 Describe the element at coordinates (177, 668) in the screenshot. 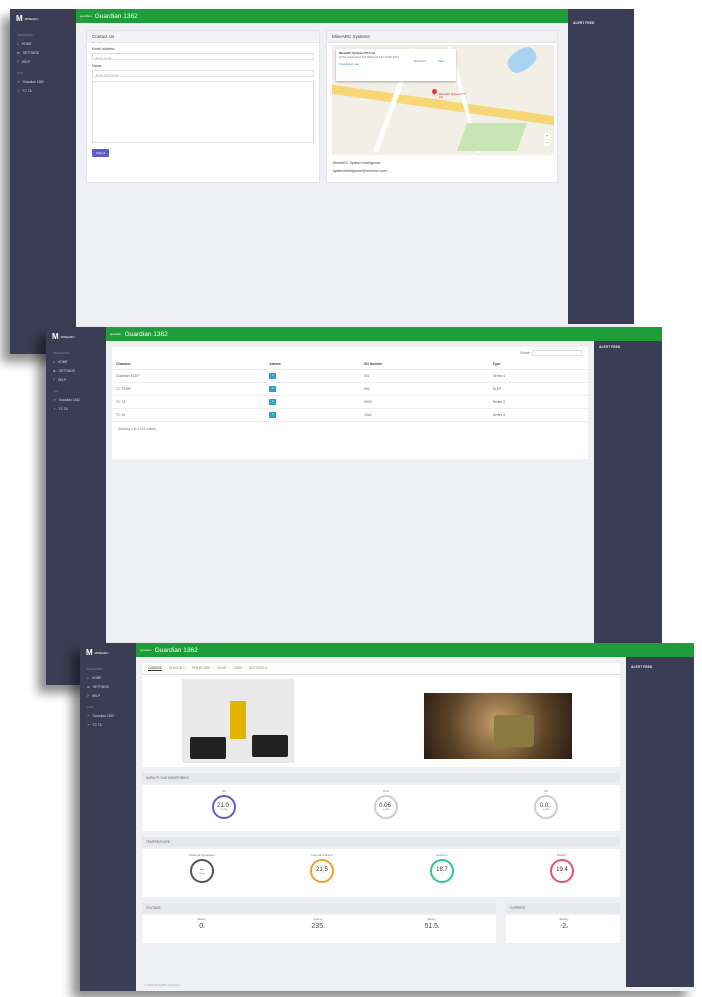

I see `tab-sensor: SENSOR 2` at that location.